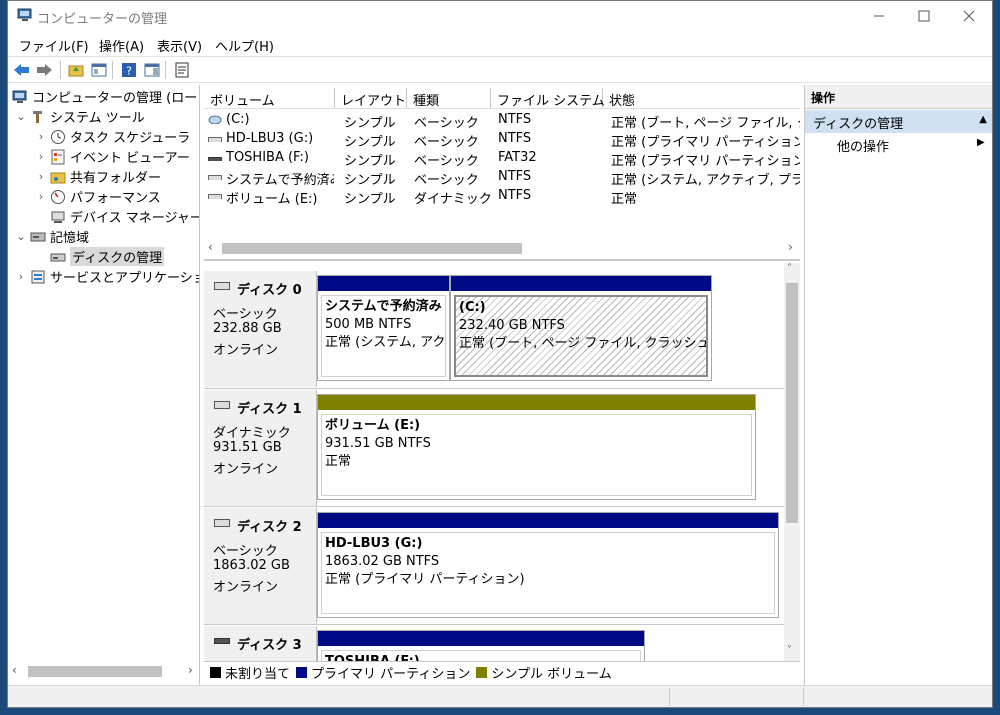 The height and width of the screenshot is (715, 1000). I want to click on forward-button, so click(44, 70).